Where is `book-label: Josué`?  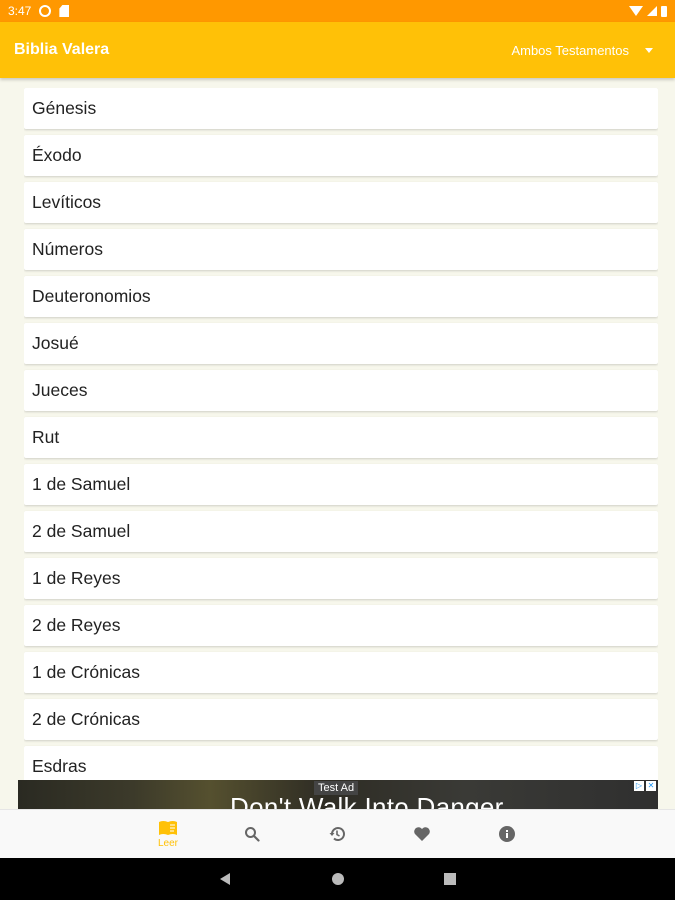
book-label: Josué is located at coordinates (55, 343).